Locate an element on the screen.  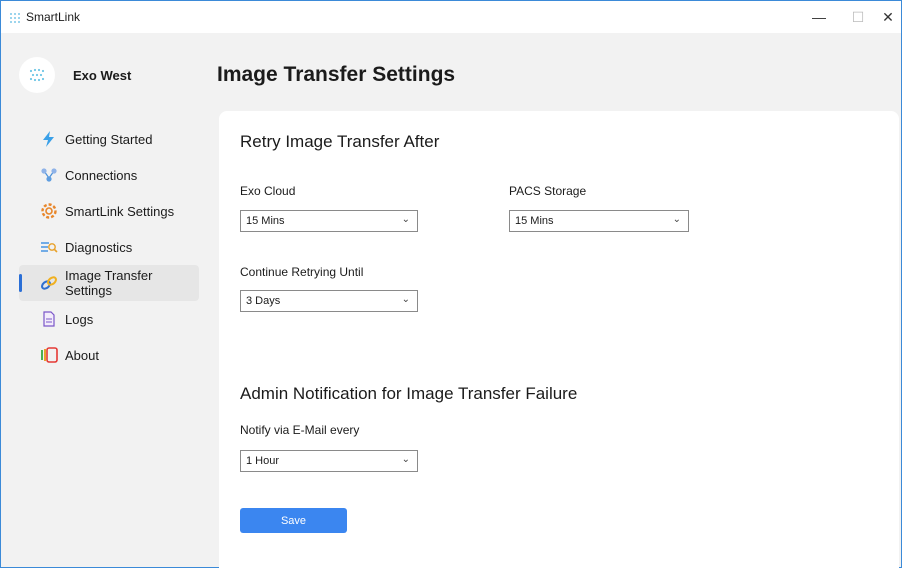
link-icon is located at coordinates (49, 283).